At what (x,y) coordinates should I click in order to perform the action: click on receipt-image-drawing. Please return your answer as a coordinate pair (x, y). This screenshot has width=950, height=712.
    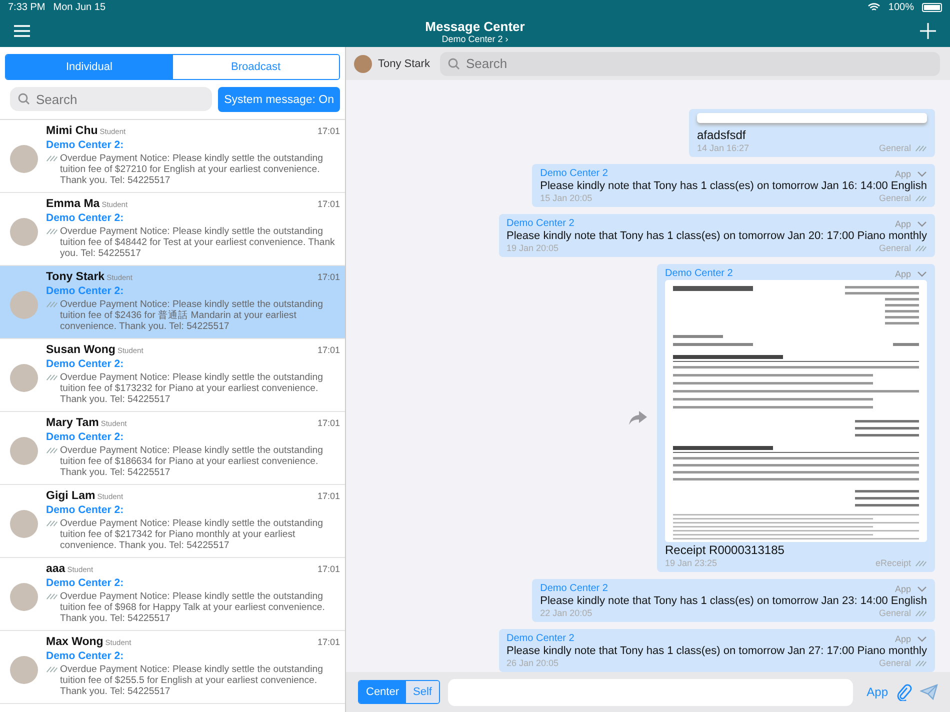
    Looking at the image, I should click on (796, 411).